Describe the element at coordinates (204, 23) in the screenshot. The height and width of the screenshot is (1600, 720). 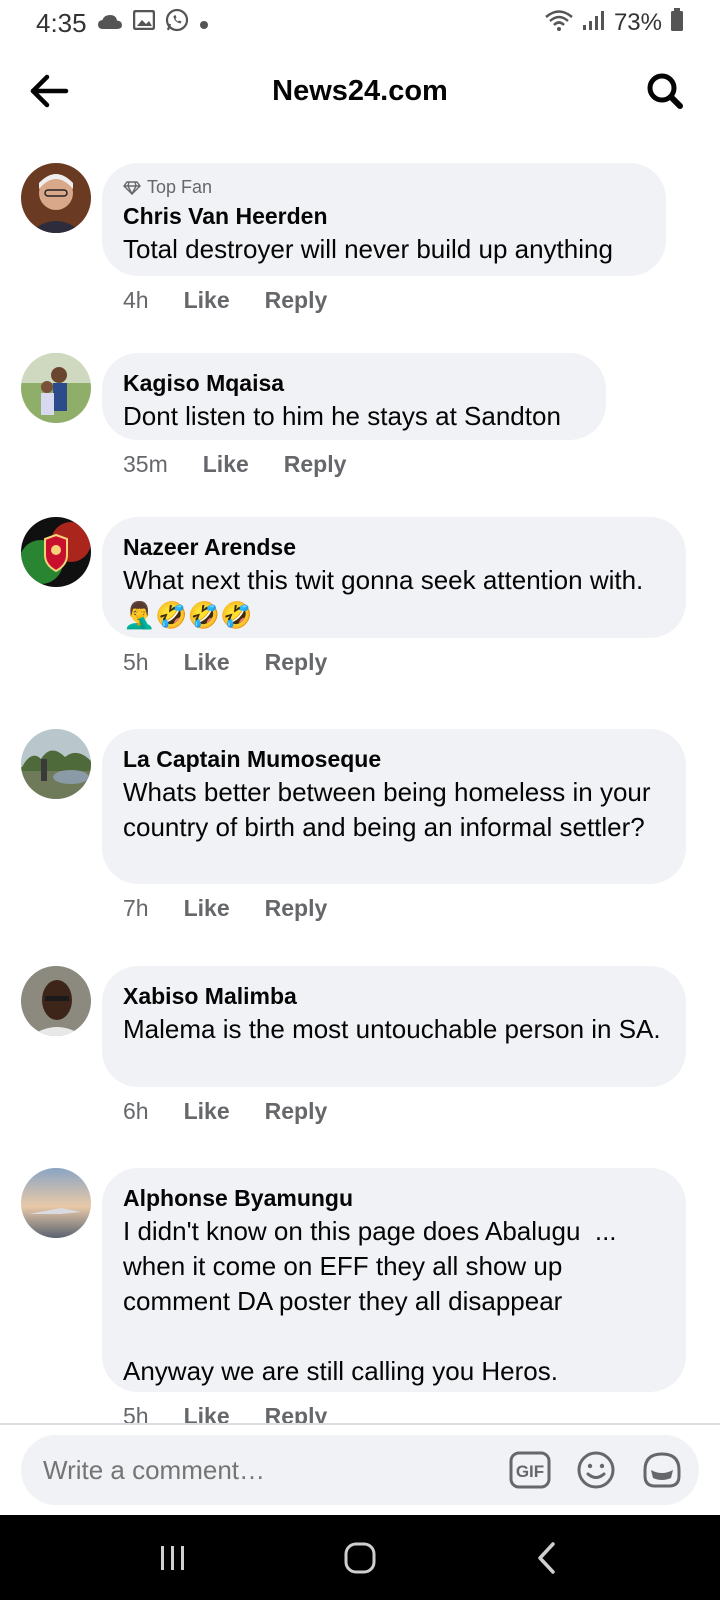
I see `dot-icon` at that location.